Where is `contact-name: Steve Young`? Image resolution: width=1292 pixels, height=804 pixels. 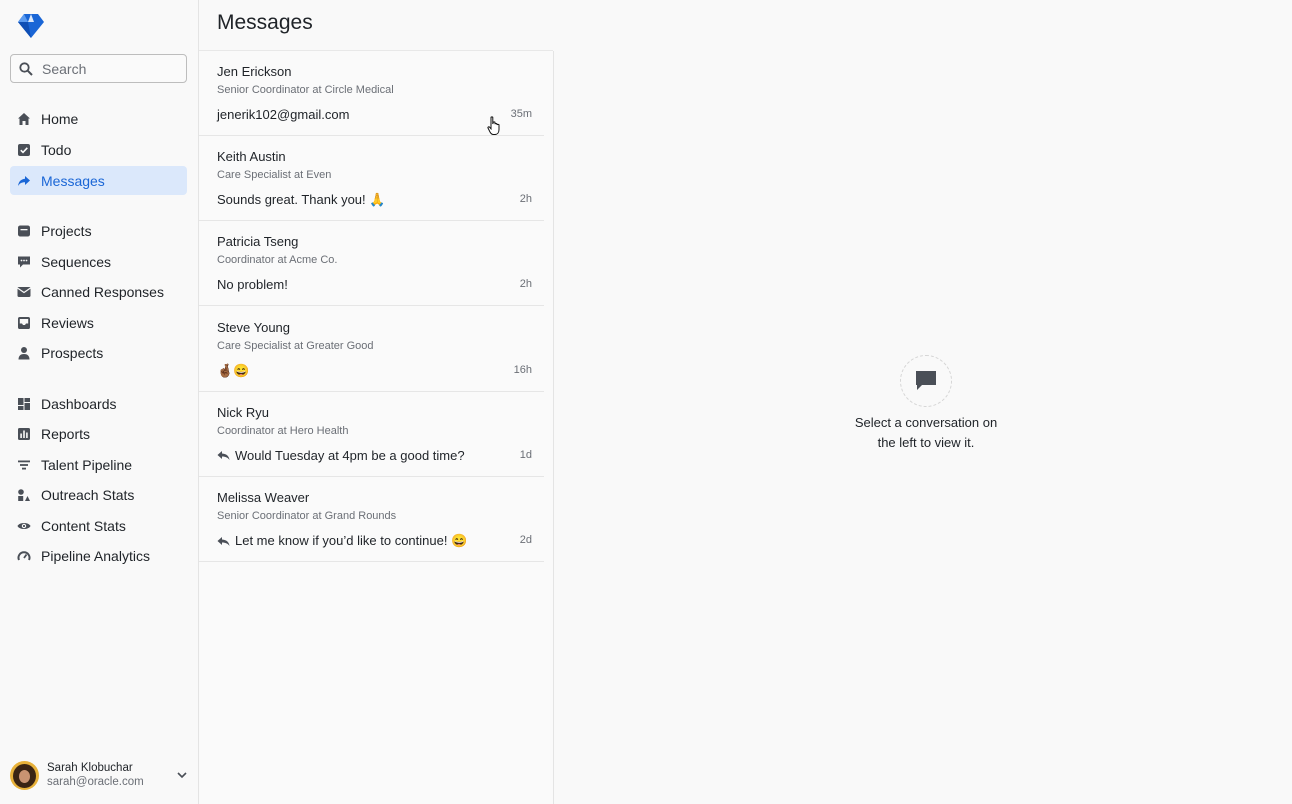
contact-name: Steve Young is located at coordinates (254, 327).